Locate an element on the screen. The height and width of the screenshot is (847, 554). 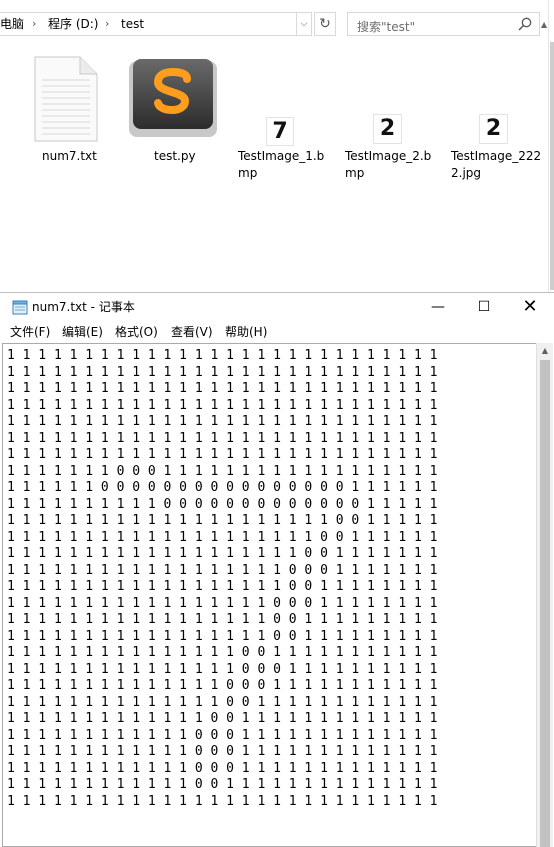
text-file-icon is located at coordinates (66, 99).